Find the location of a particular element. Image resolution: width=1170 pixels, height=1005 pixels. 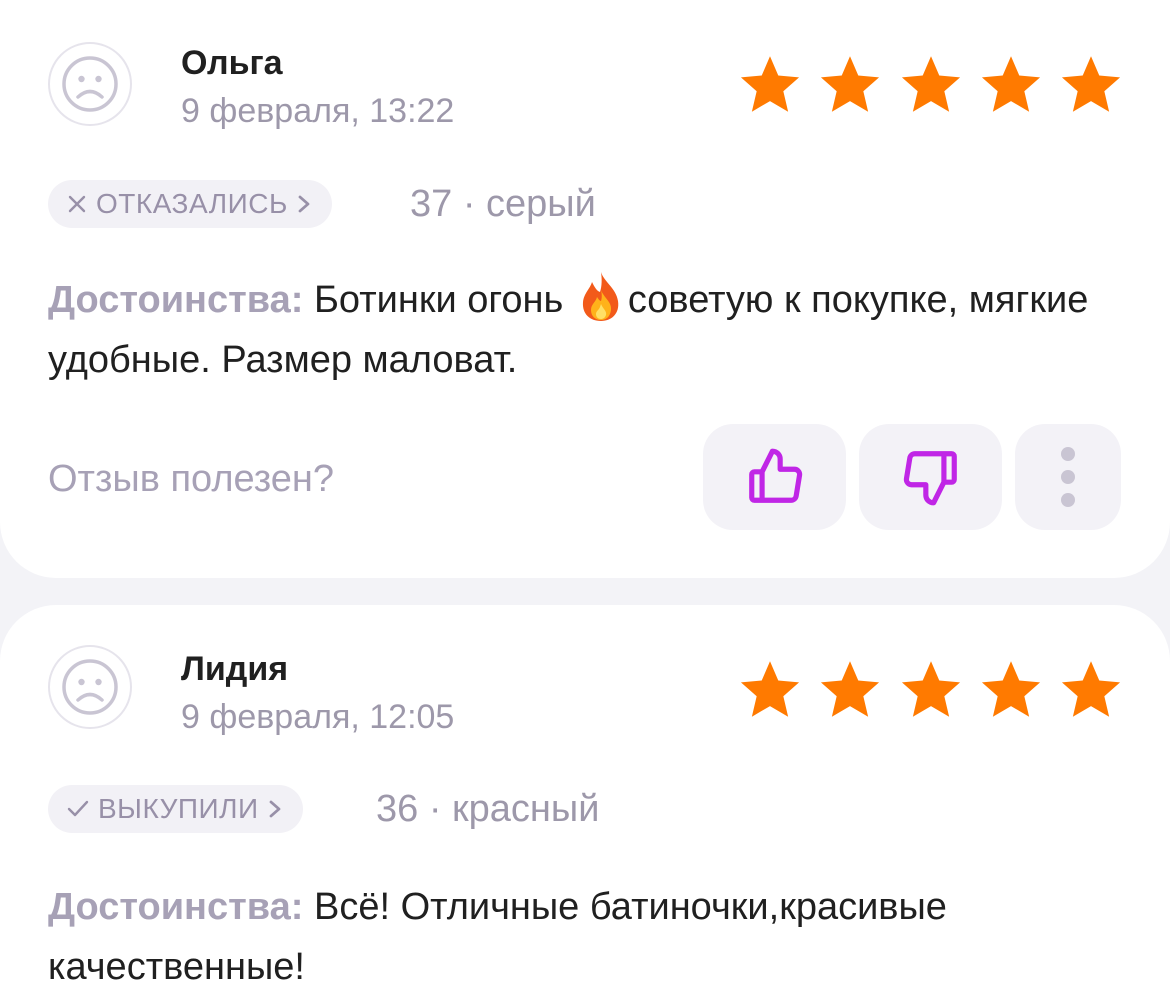

status-label: ОТКАЗАЛИСЬ is located at coordinates (192, 203).